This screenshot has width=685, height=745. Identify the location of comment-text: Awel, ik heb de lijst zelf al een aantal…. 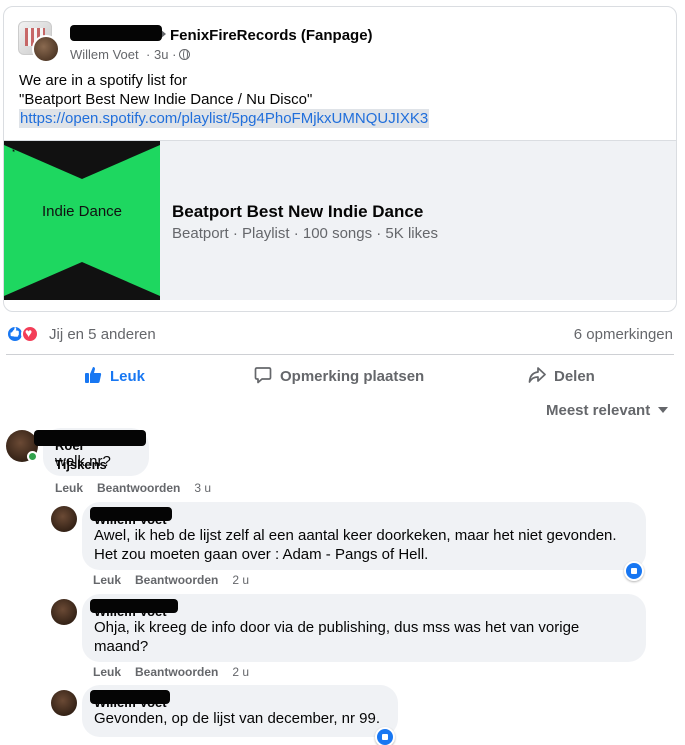
(355, 535).